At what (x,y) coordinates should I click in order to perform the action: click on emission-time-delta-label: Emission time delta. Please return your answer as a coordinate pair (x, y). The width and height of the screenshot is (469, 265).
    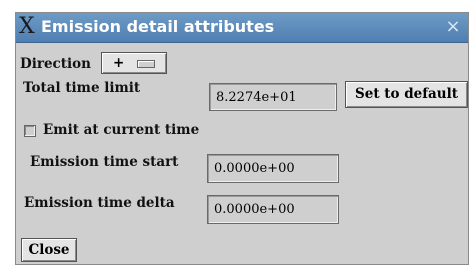
    Looking at the image, I should click on (99, 203).